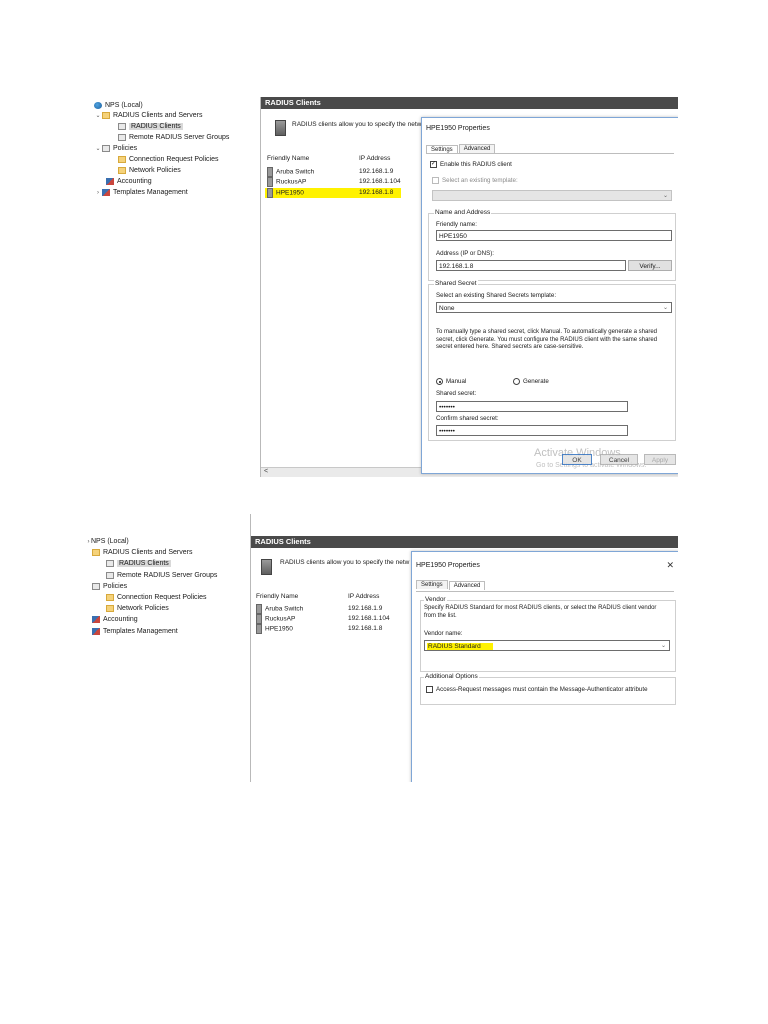 Image resolution: width=768 pixels, height=1024 pixels. Describe the element at coordinates (109, 586) in the screenshot. I see `tree-item-policies: Policies` at that location.